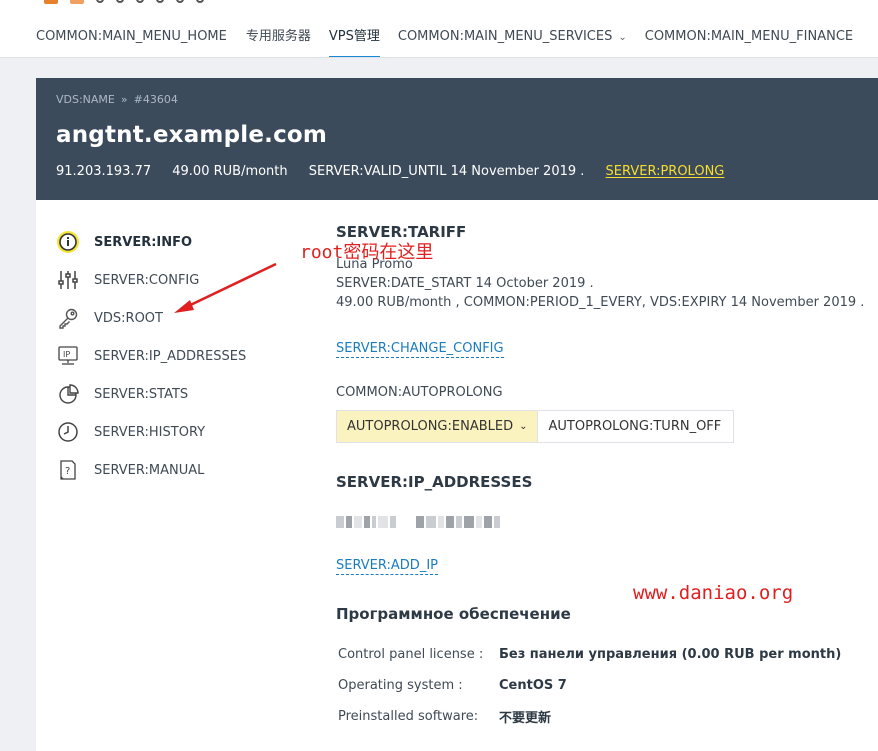 The image size is (878, 751). What do you see at coordinates (512, 36) in the screenshot?
I see `nav-services: COMMON:MAIN_MENU_SERVICES ⌄` at bounding box center [512, 36].